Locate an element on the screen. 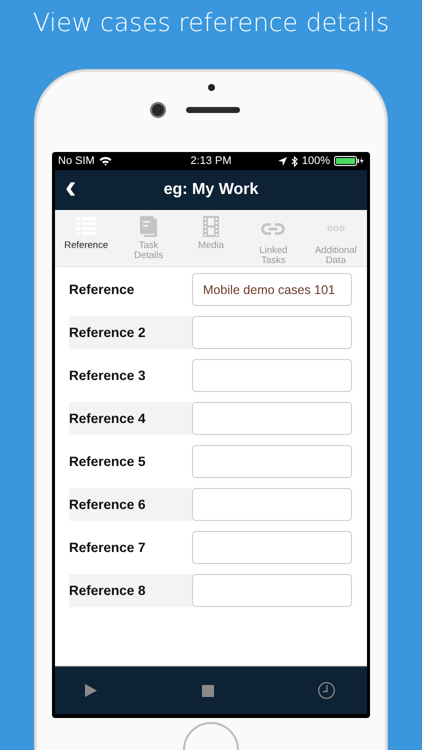 This screenshot has height=750, width=422. battery-text: 100% is located at coordinates (316, 161).